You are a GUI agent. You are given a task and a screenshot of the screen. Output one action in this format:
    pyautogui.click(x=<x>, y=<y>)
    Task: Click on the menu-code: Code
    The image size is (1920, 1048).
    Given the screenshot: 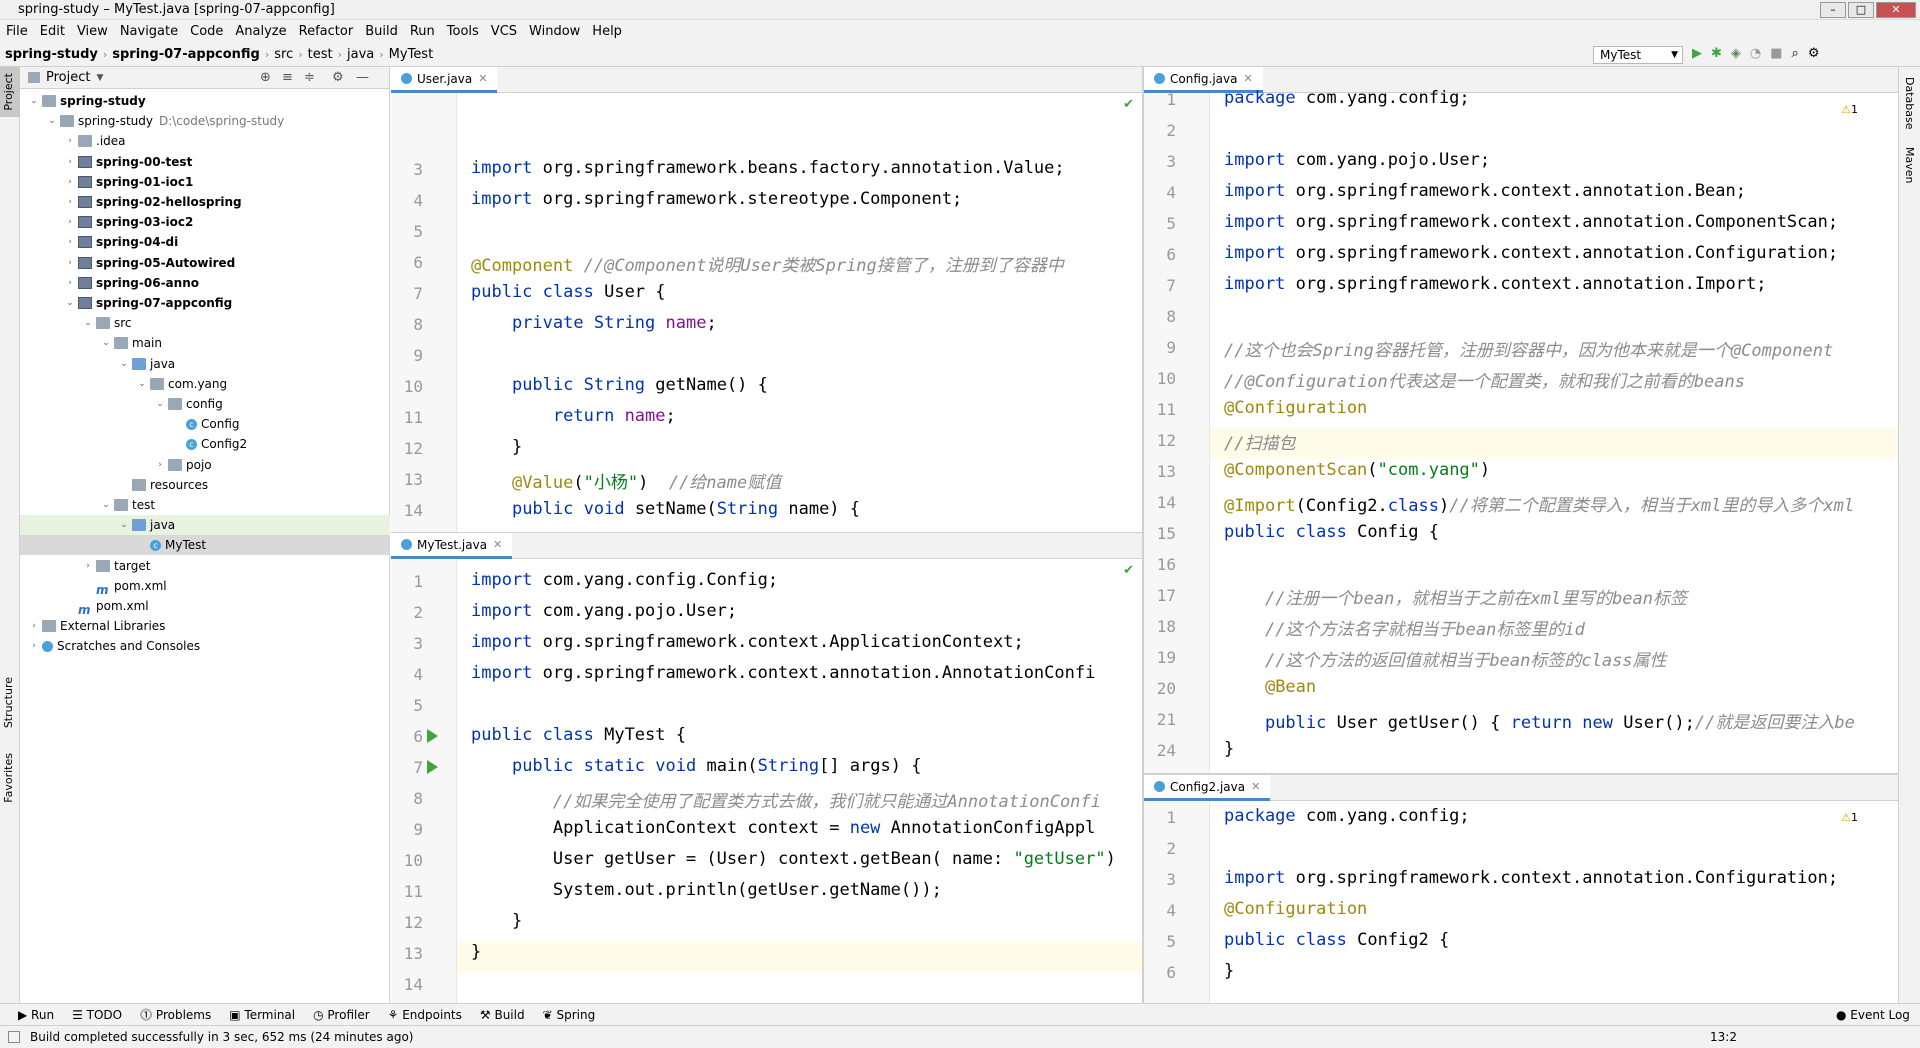 What is the action you would take?
    pyautogui.click(x=206, y=31)
    